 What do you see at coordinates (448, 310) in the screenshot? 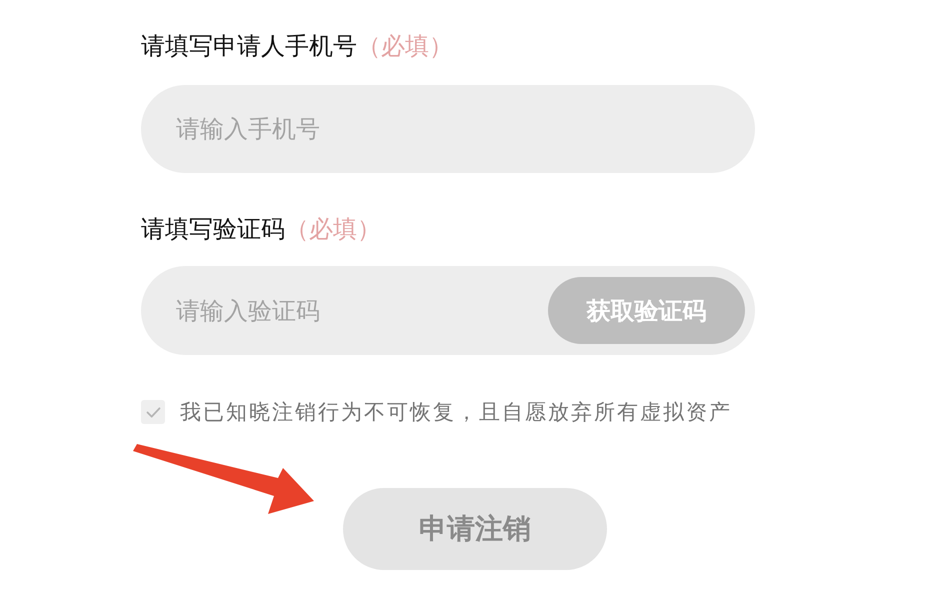
I see `code-input-field: 请输入验证码 获取验证码` at bounding box center [448, 310].